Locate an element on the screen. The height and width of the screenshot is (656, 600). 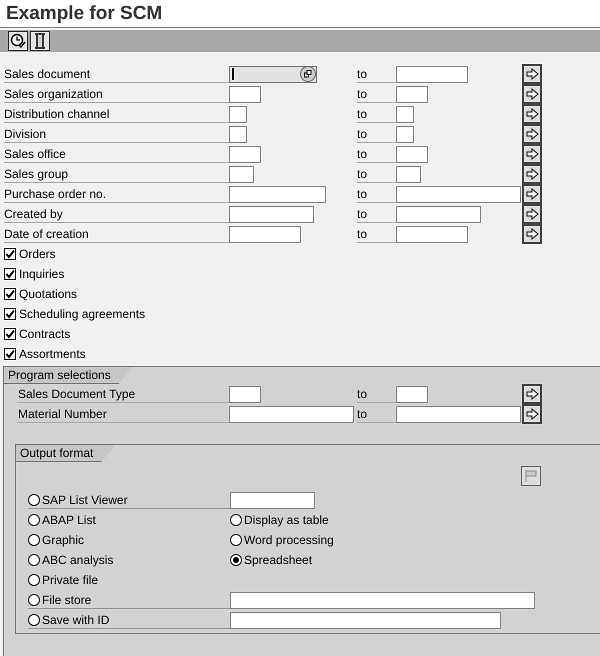
flag-icon is located at coordinates (531, 476).